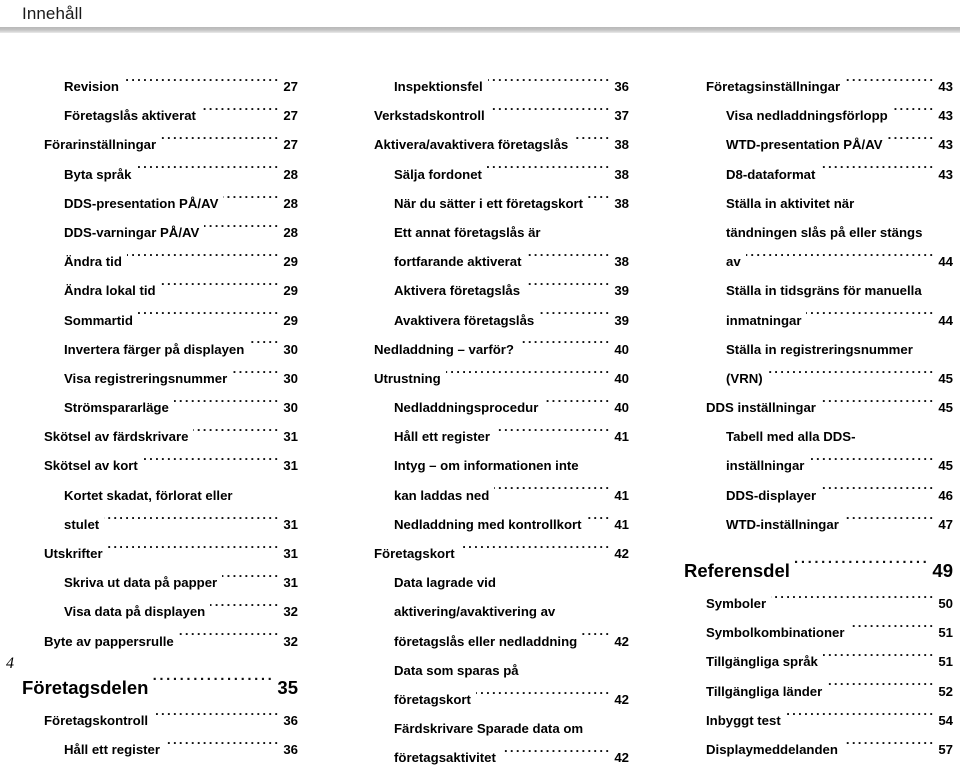 This screenshot has height=773, width=960. What do you see at coordinates (290, 524) in the screenshot?
I see `toc-entry-page-number: 31` at bounding box center [290, 524].